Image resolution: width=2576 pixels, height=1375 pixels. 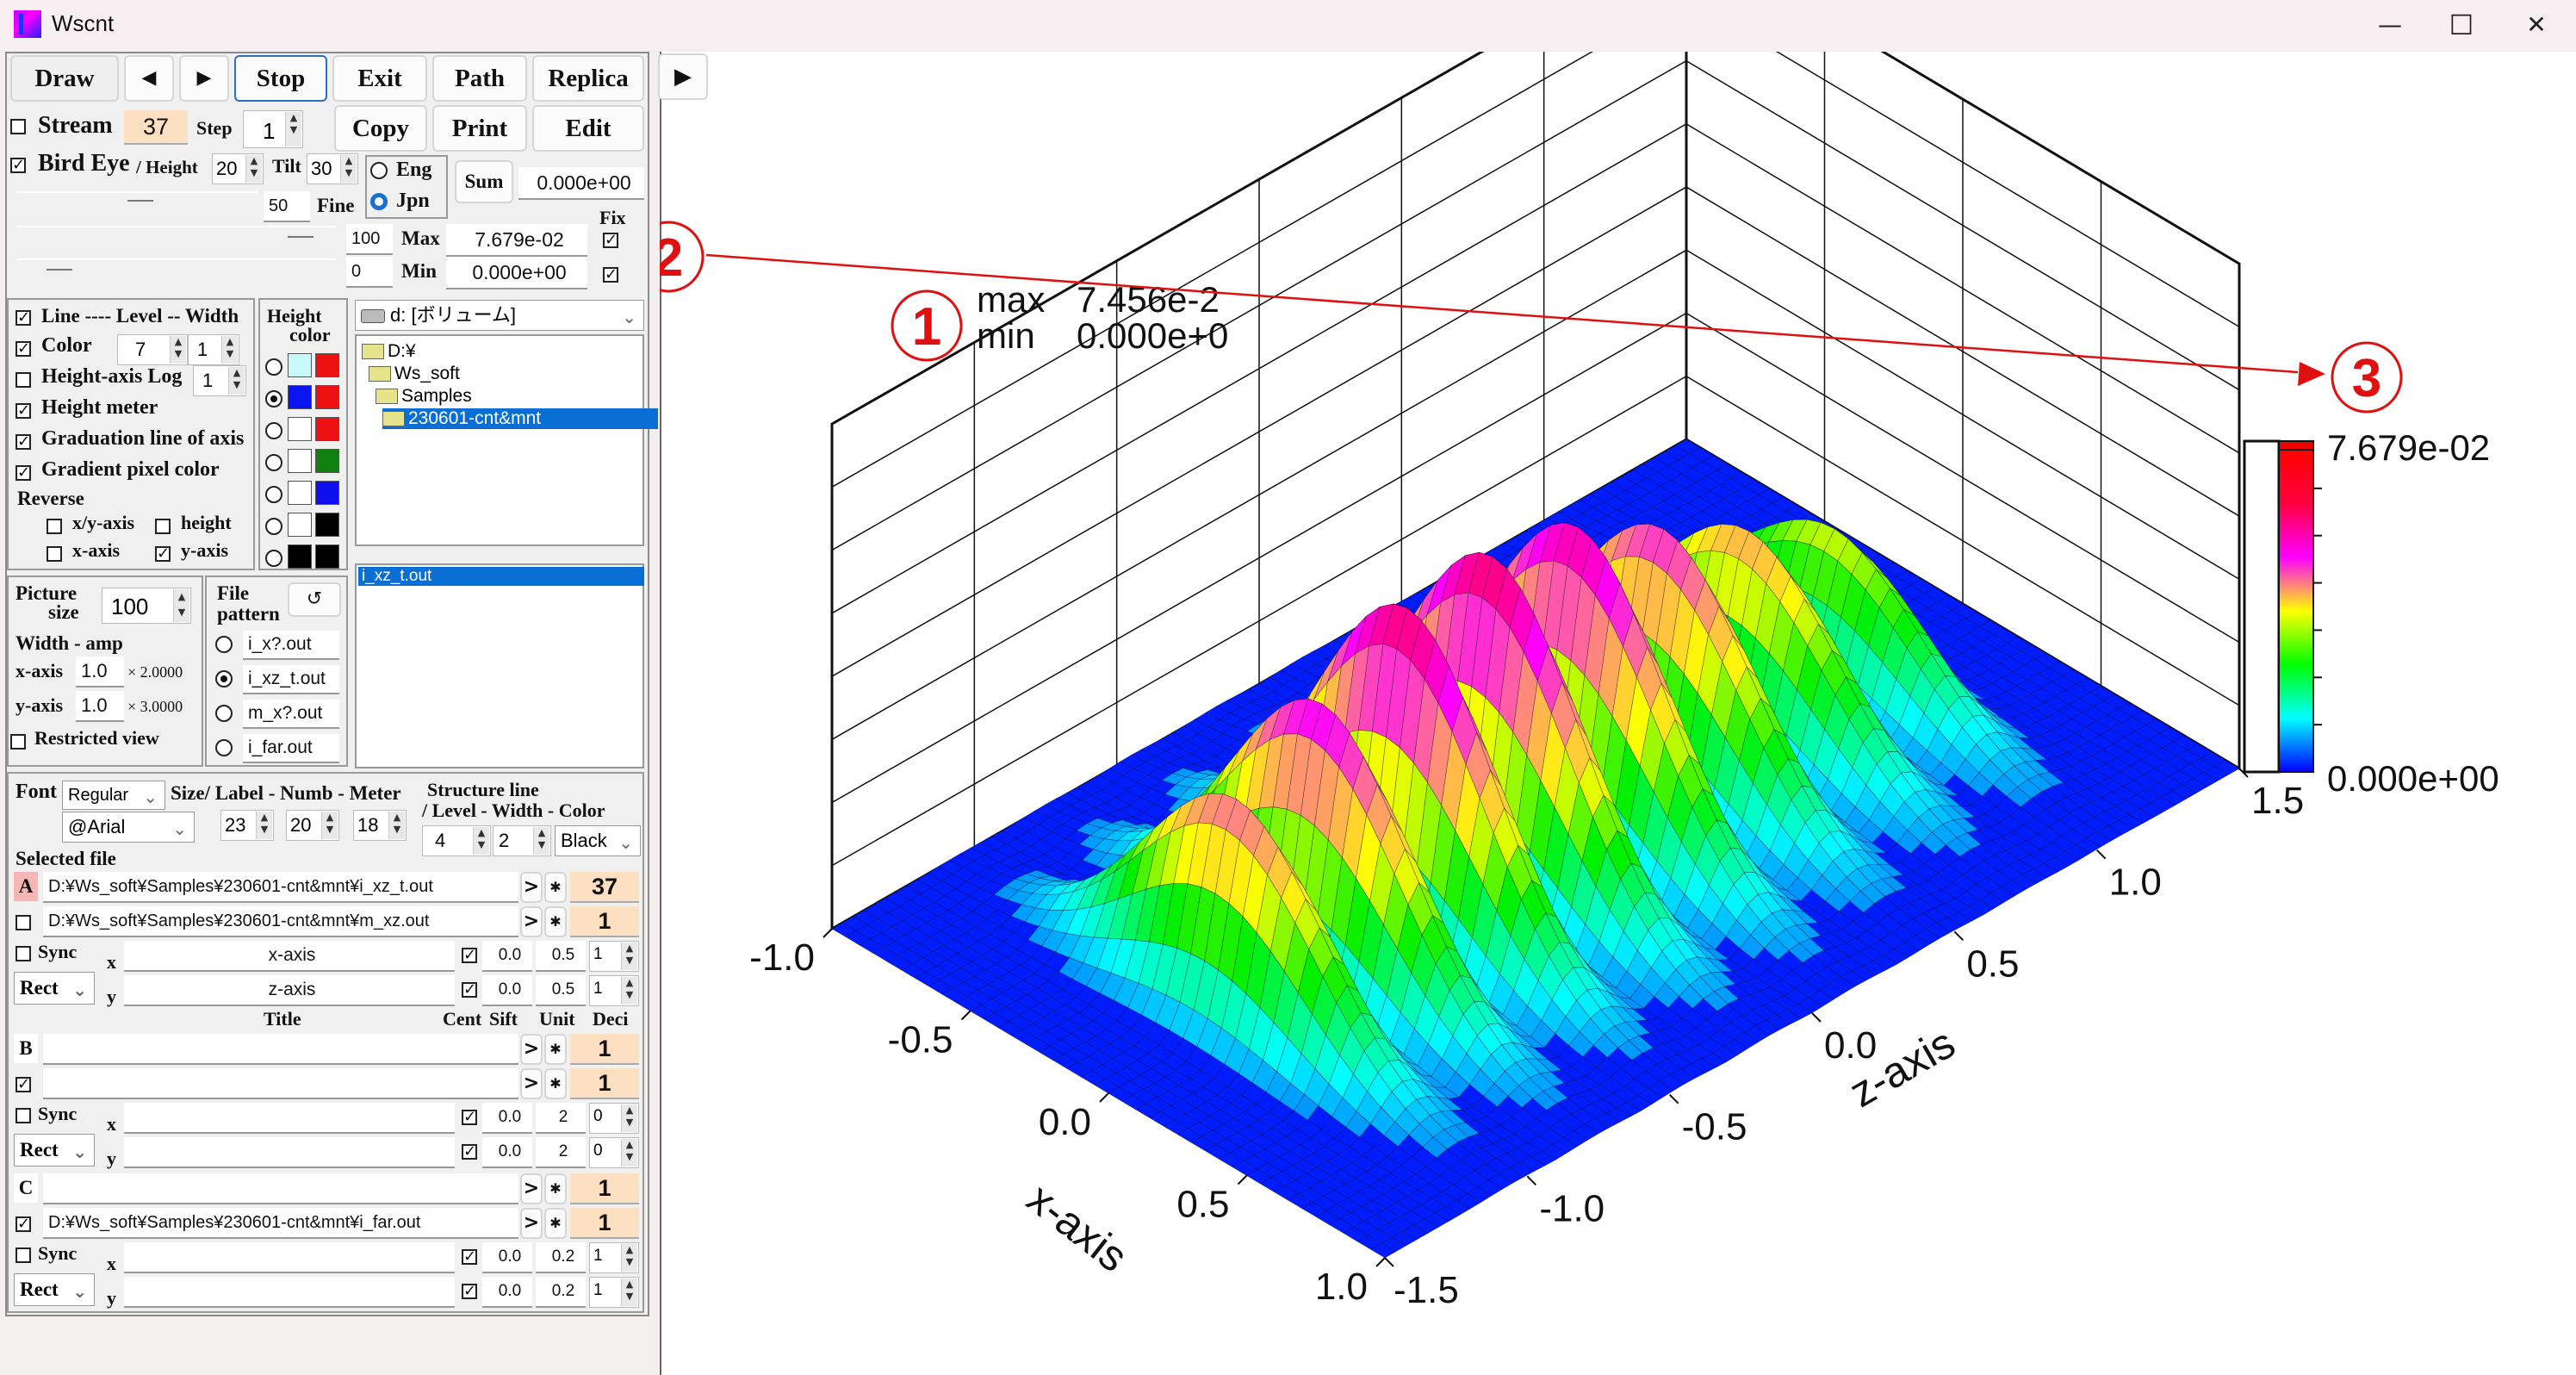 I want to click on close-icon: ✕, so click(x=2536, y=25).